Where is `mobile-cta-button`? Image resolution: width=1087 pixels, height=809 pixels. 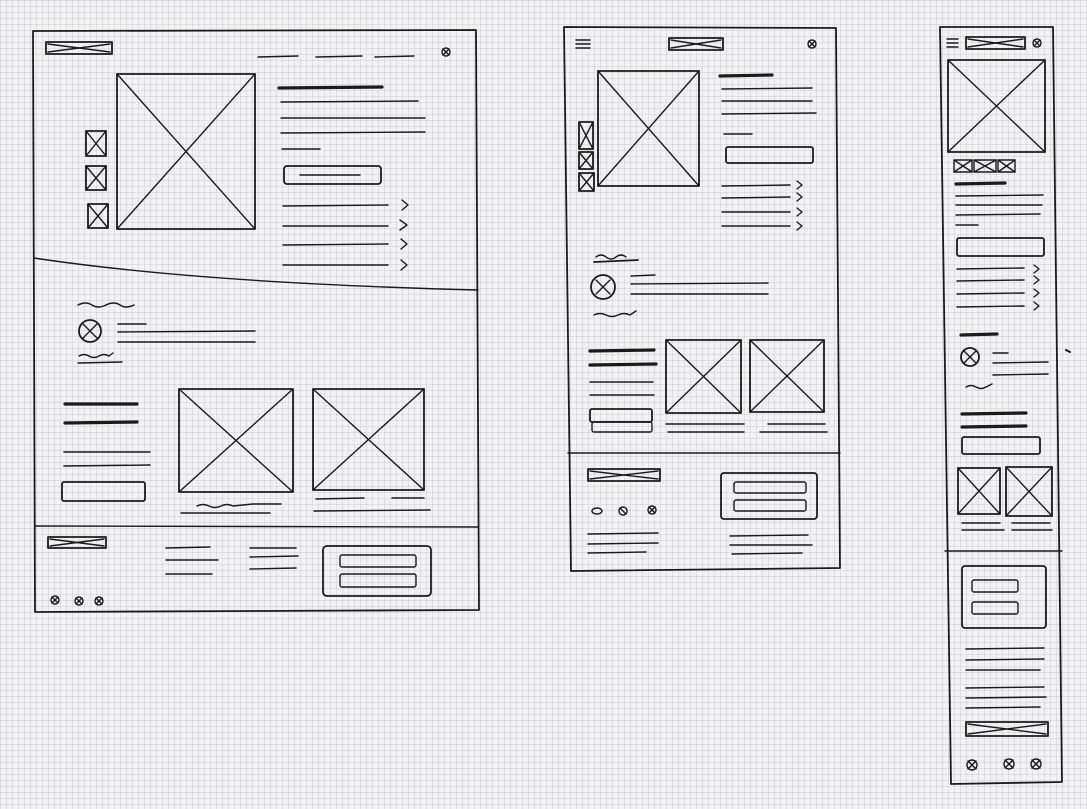
mobile-cta-button is located at coordinates (1001, 445).